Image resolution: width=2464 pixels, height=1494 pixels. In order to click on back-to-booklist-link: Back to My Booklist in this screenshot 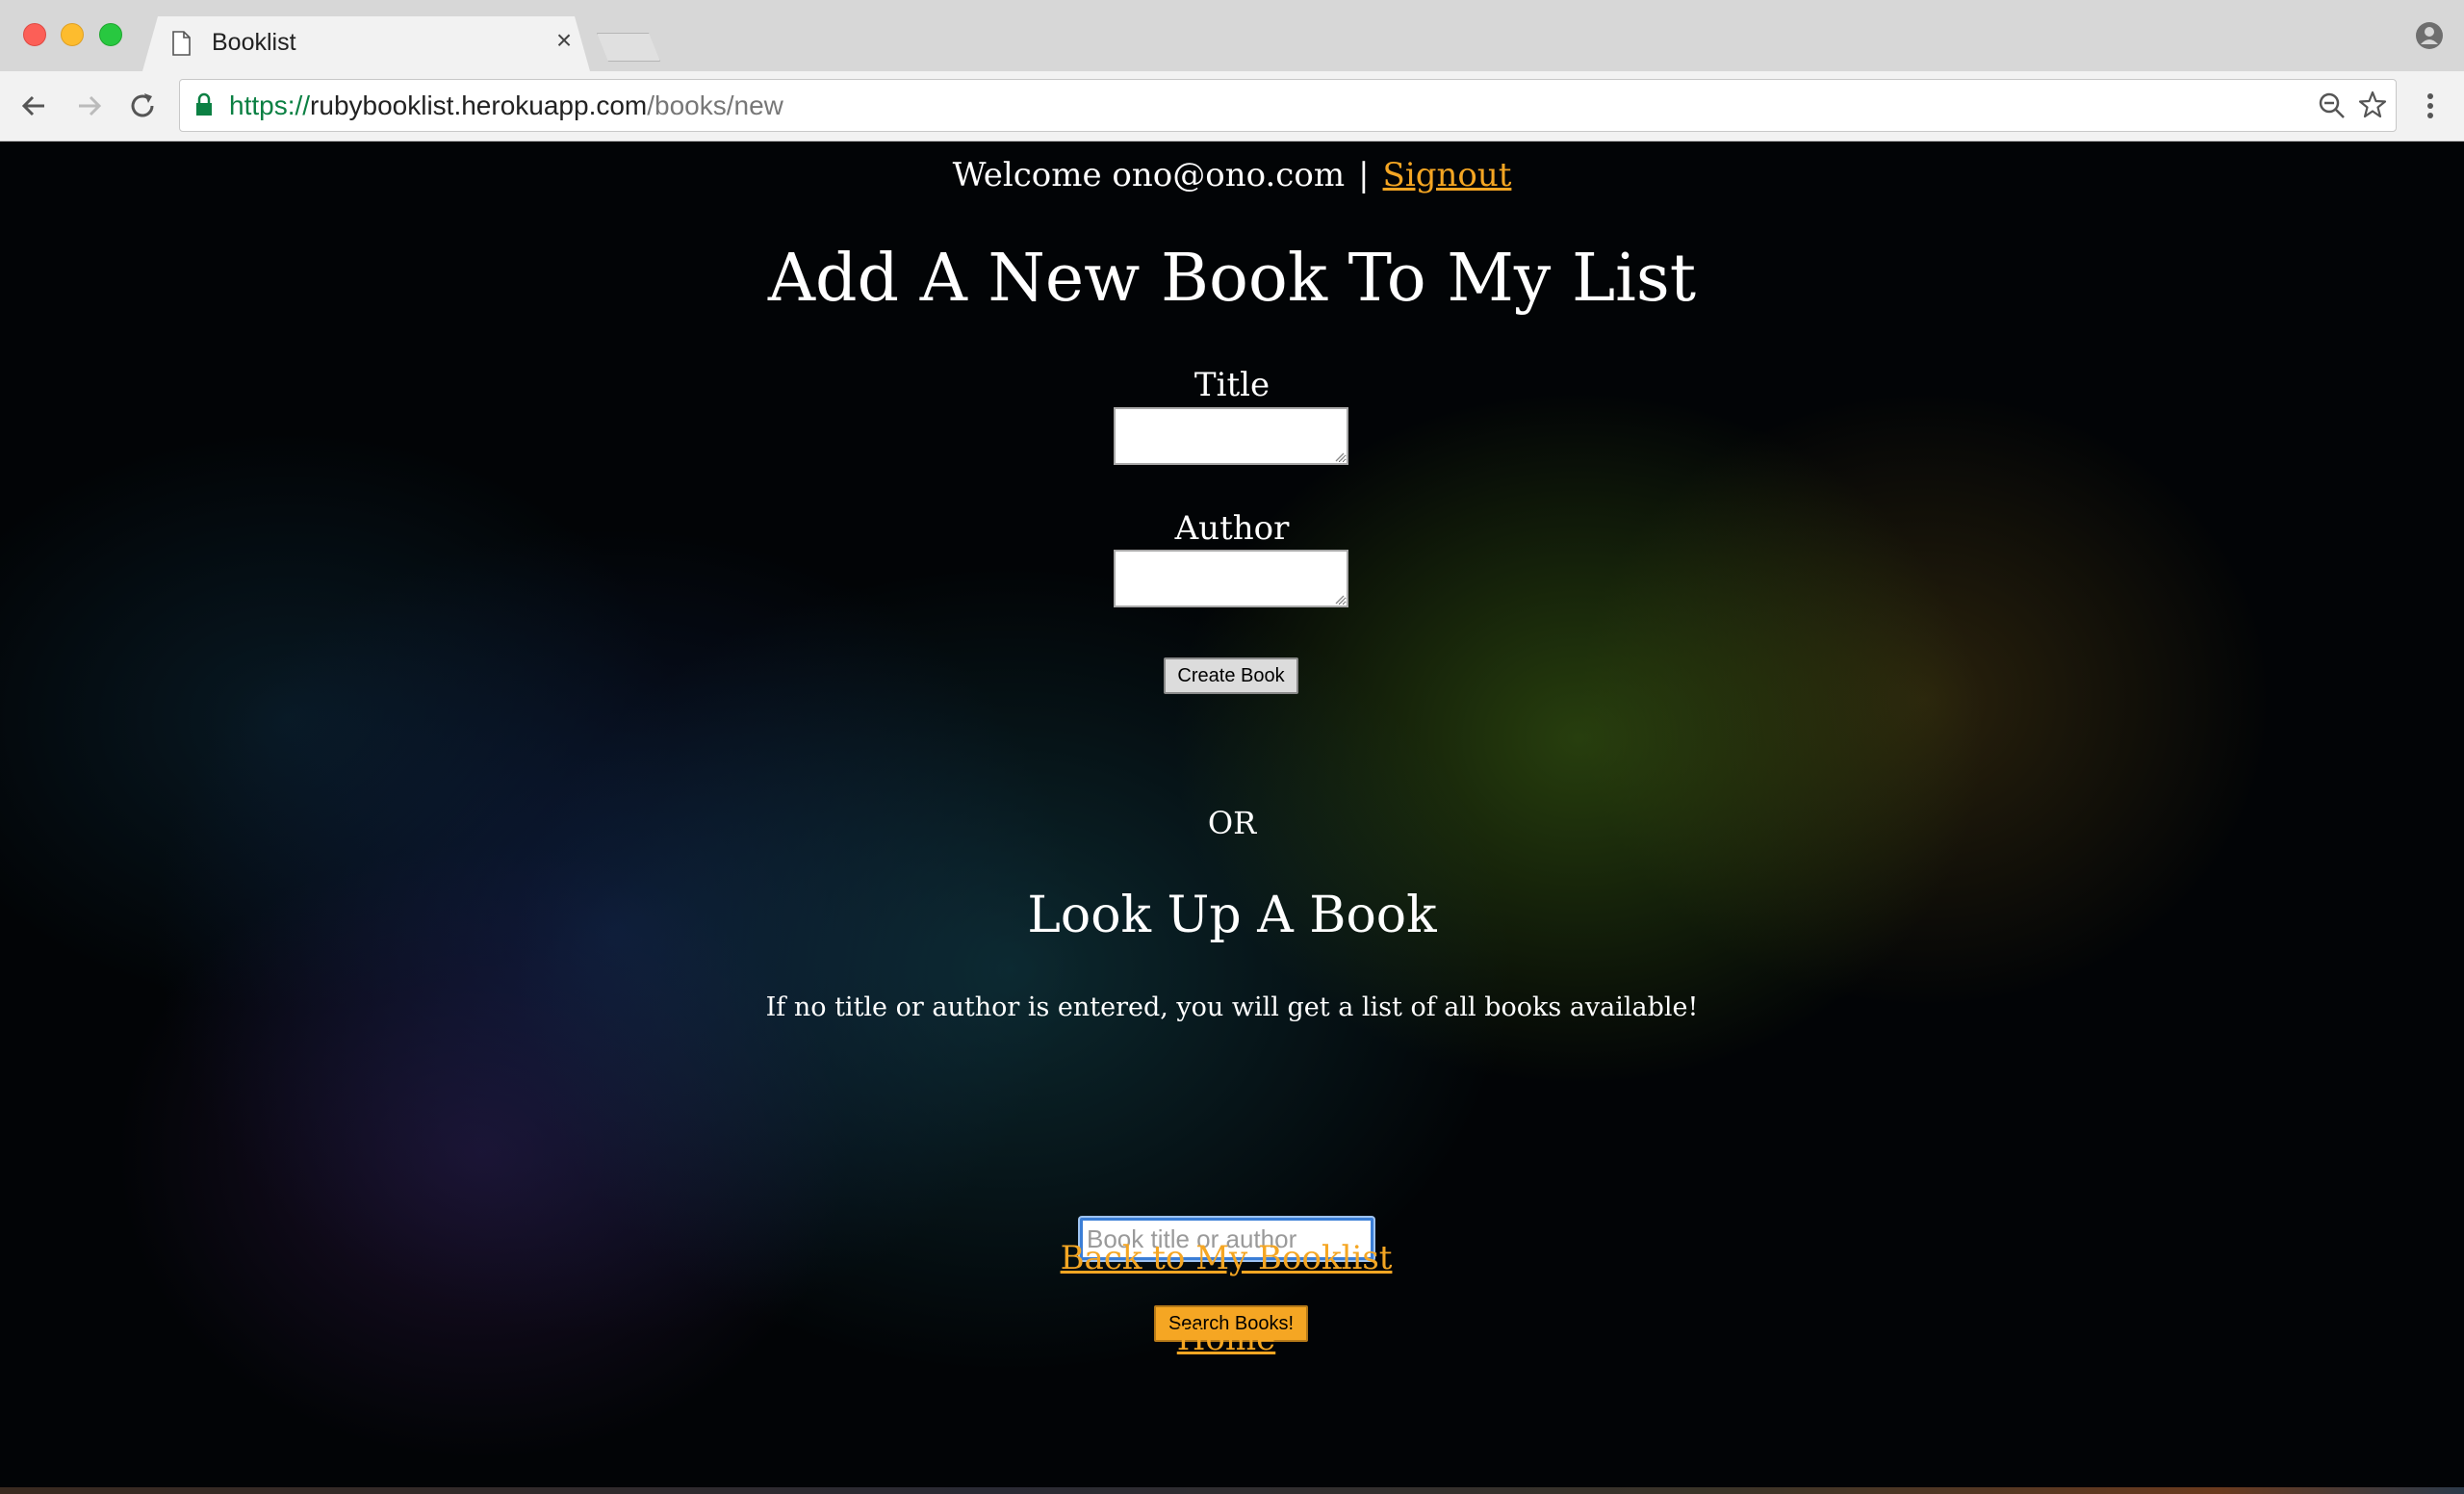, I will do `click(1227, 1258)`.